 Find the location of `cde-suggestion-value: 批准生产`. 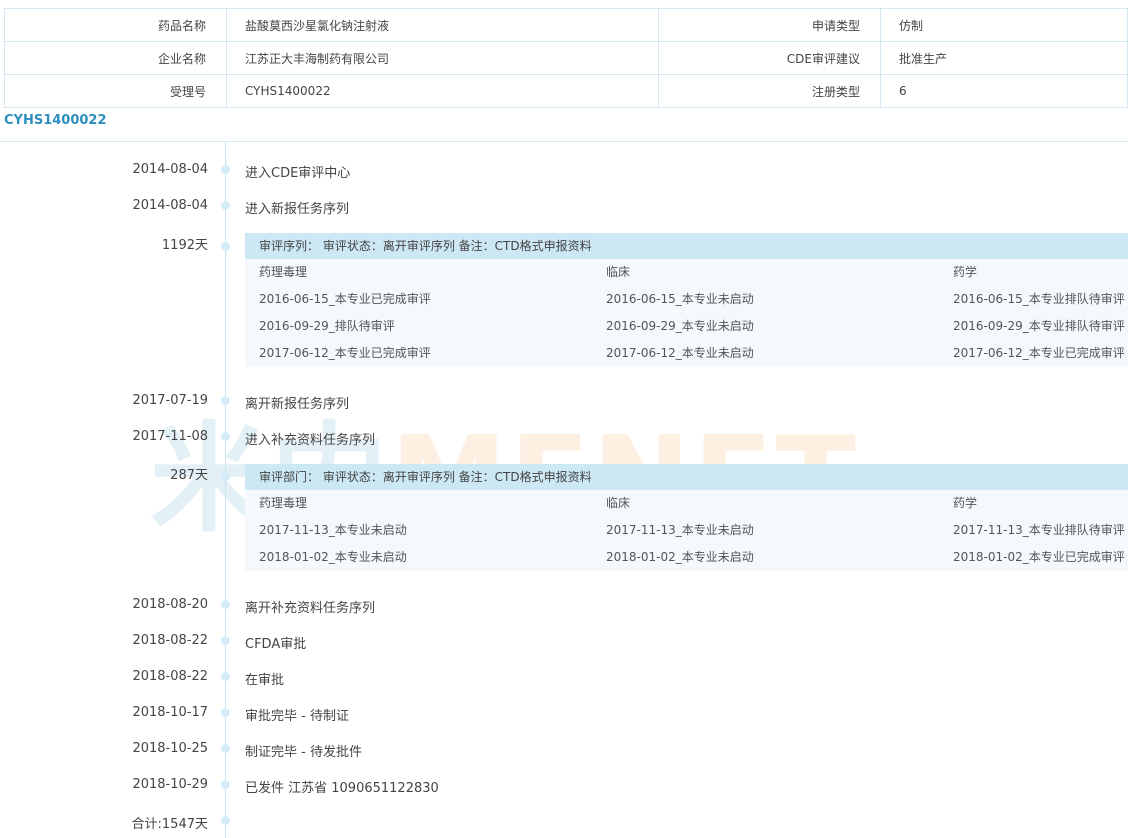

cde-suggestion-value: 批准生产 is located at coordinates (1004, 58).